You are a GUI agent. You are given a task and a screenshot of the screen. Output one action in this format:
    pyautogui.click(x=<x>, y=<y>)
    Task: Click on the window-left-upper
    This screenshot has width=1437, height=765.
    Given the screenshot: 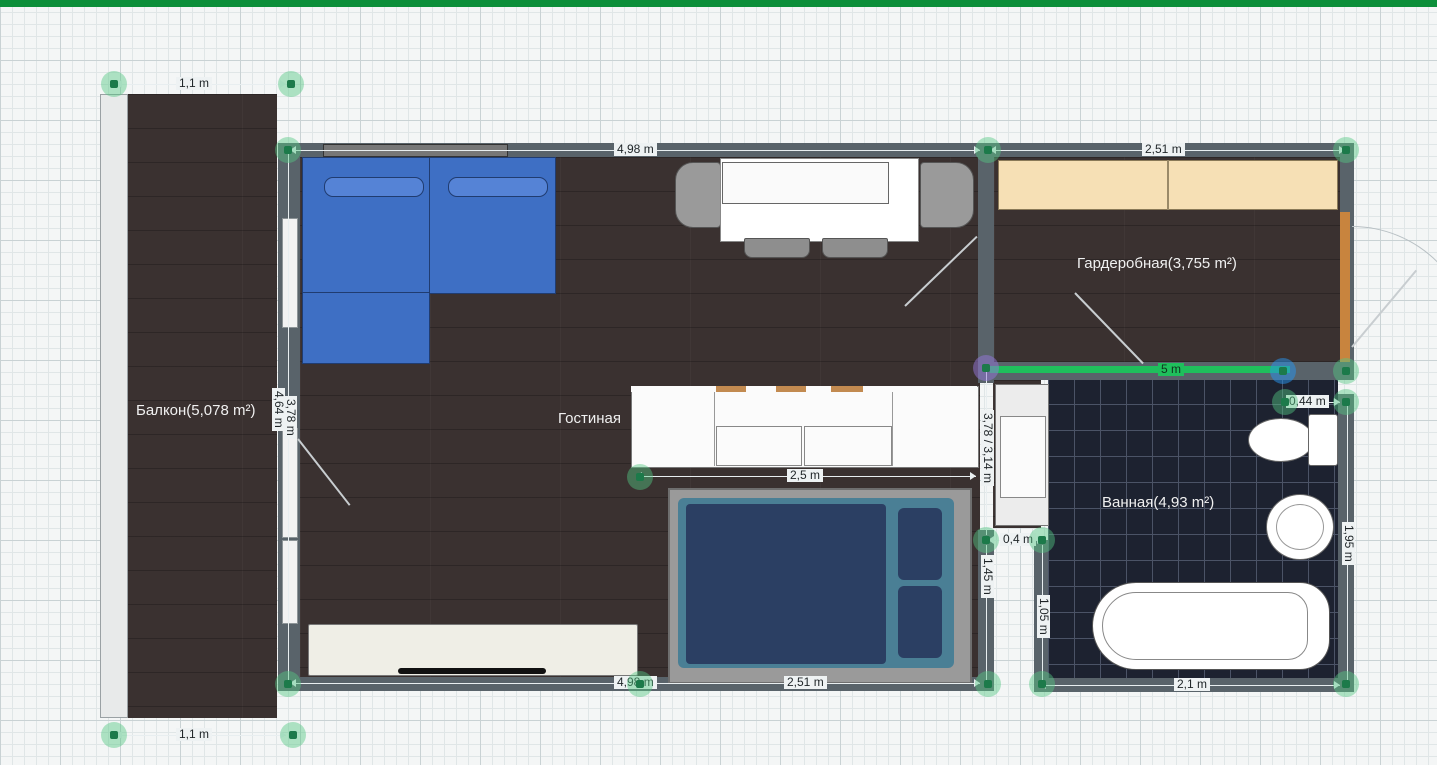 What is the action you would take?
    pyautogui.click(x=290, y=273)
    